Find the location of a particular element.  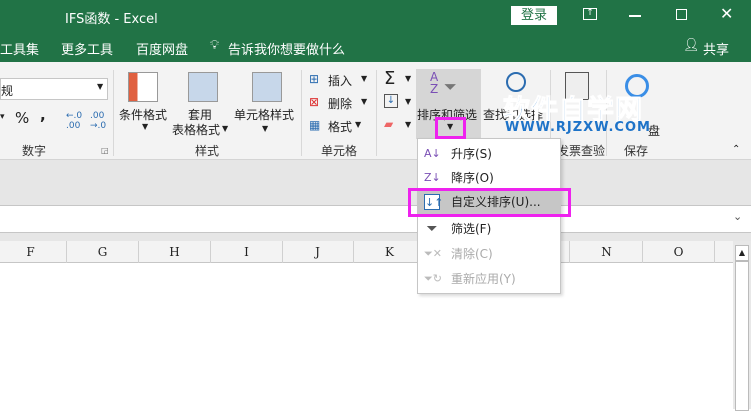

collapse-ribbon-icon: ⌃ is located at coordinates (736, 149).